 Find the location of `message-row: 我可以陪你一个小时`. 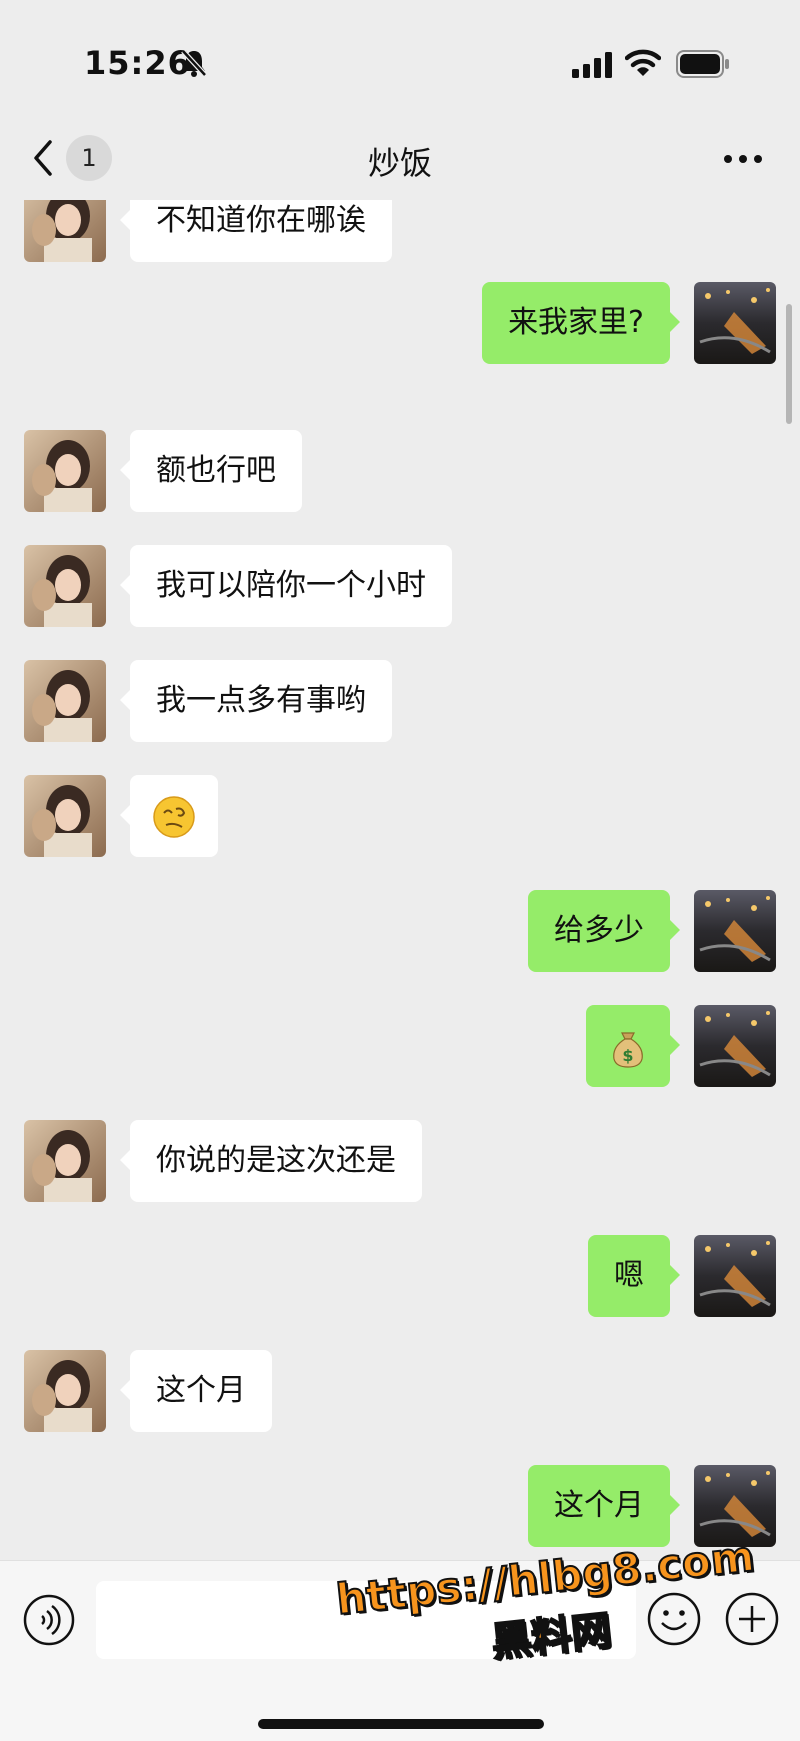

message-row: 我可以陪你一个小时 is located at coordinates (400, 586).